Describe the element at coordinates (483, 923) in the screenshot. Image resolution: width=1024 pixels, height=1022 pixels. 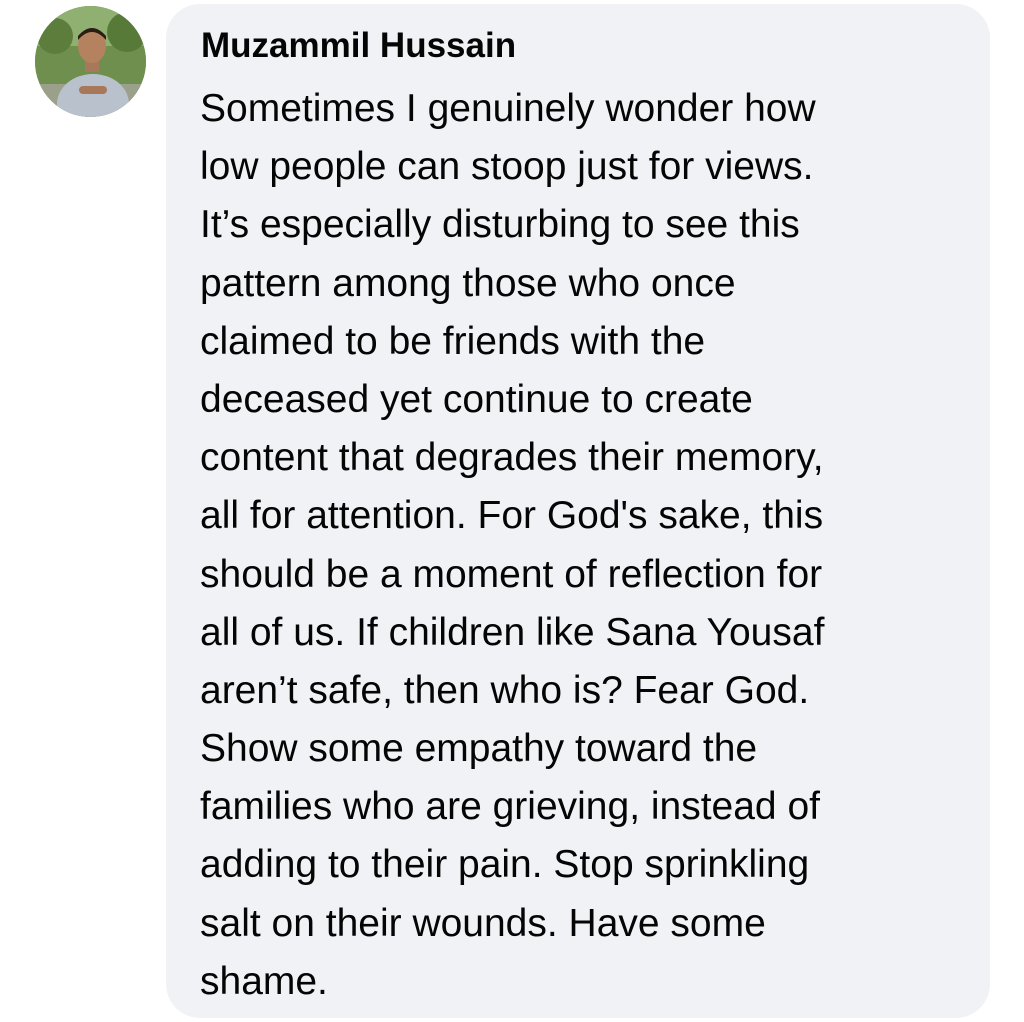
I see `comment-line: salt on their wounds. Have some` at that location.